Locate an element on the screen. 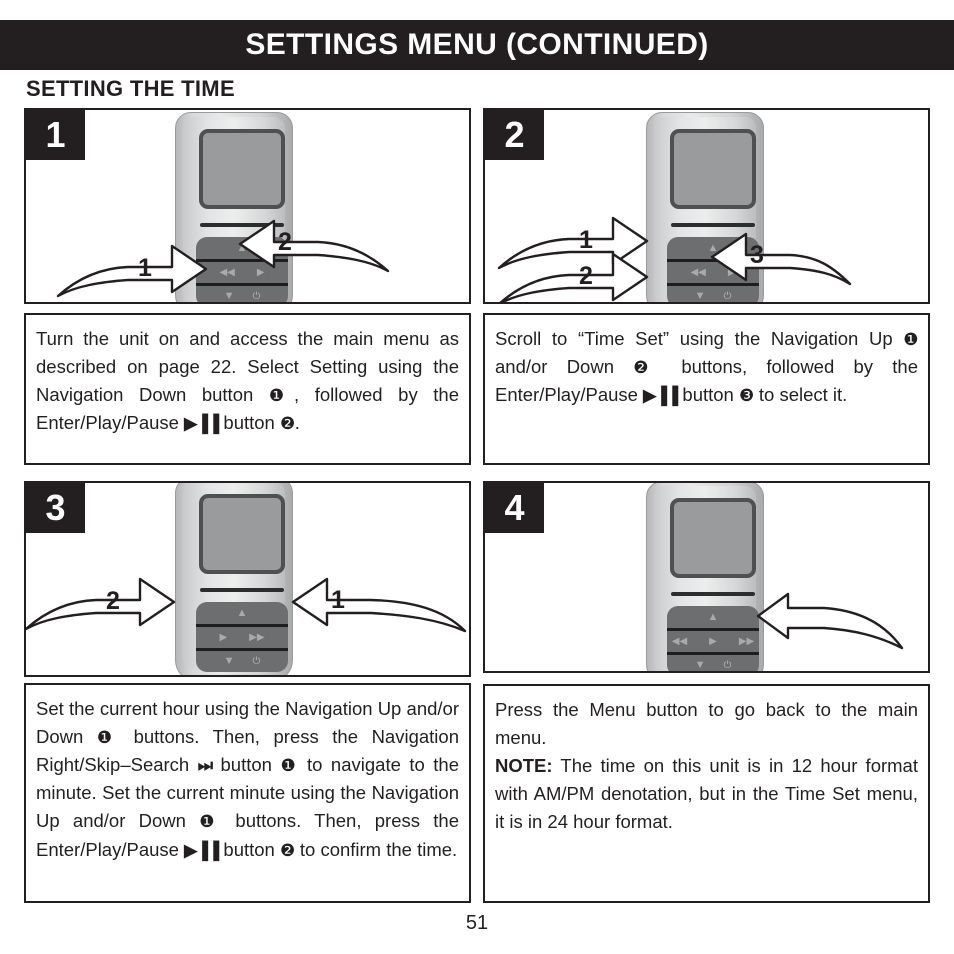 The height and width of the screenshot is (954, 954). skip-search-icon: ⏭ is located at coordinates (205, 766).